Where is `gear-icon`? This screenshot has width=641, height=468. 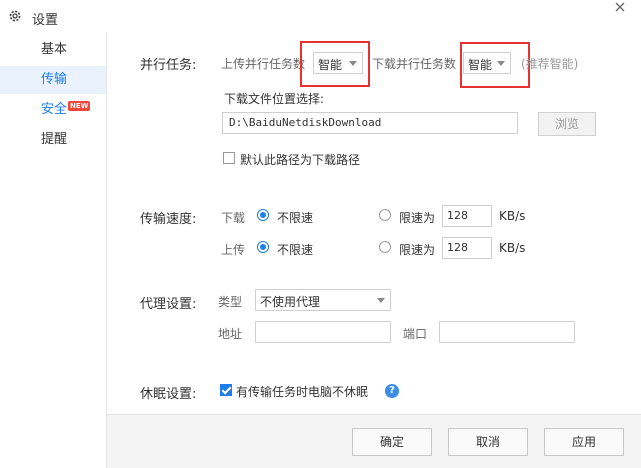
gear-icon is located at coordinates (15, 16).